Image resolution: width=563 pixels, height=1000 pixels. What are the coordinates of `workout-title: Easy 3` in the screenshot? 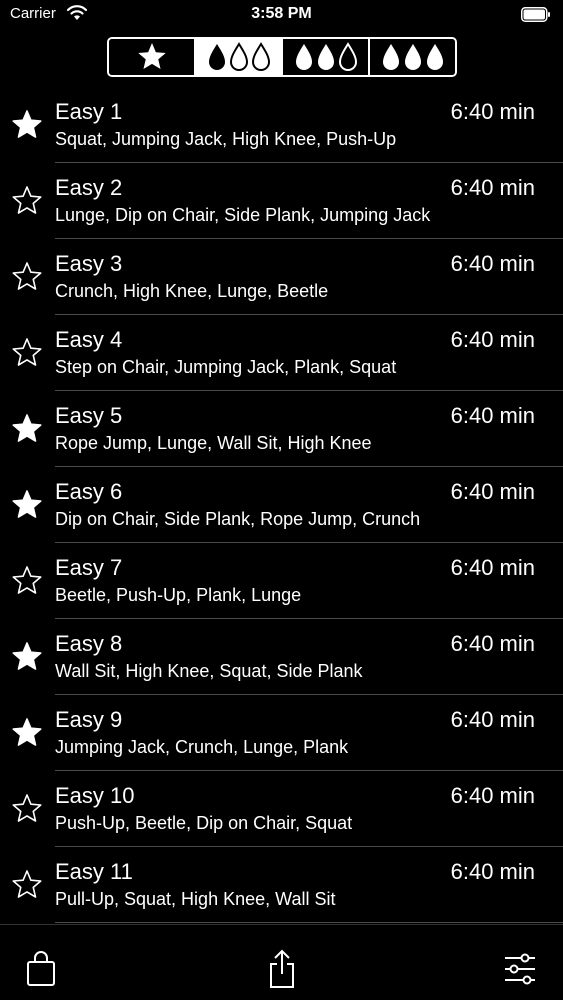 It's located at (89, 263).